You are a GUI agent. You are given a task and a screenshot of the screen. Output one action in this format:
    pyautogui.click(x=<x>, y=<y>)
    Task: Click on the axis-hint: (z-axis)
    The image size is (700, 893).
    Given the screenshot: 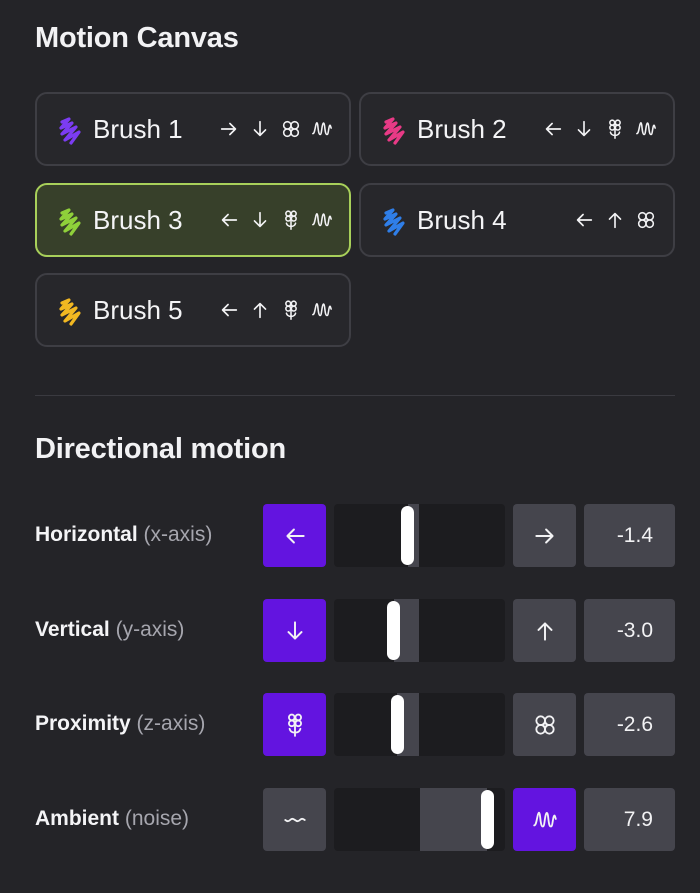 What is the action you would take?
    pyautogui.click(x=171, y=723)
    